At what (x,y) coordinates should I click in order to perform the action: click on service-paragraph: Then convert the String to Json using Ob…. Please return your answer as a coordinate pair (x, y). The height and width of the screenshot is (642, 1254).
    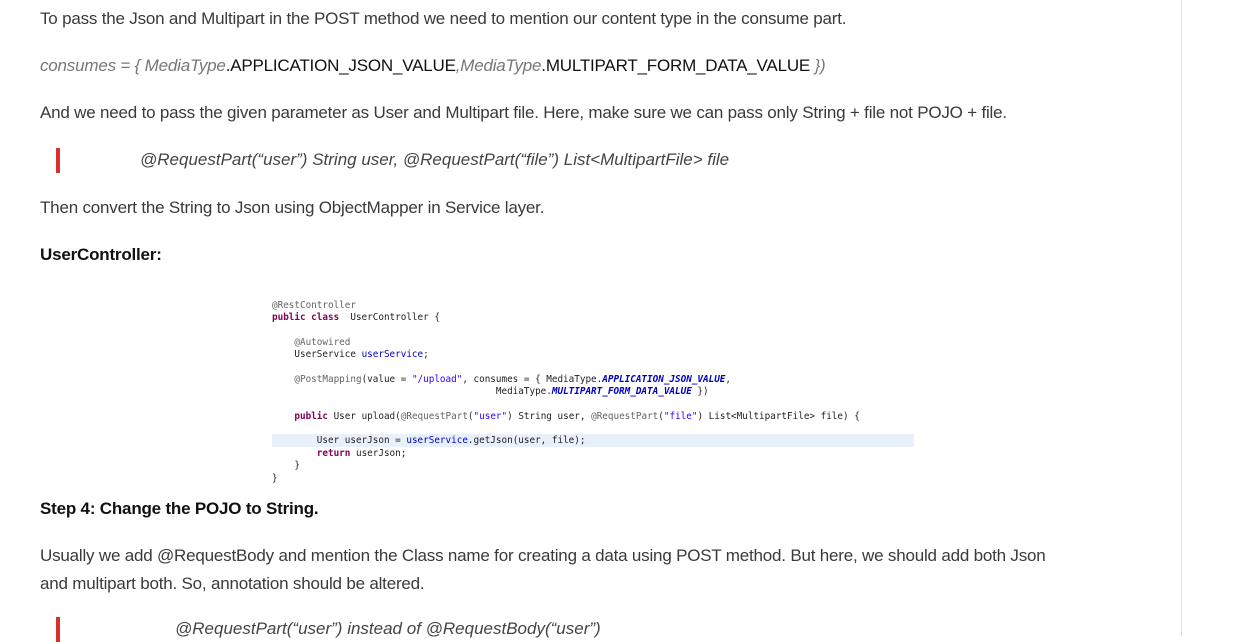
    Looking at the image, I should click on (292, 207).